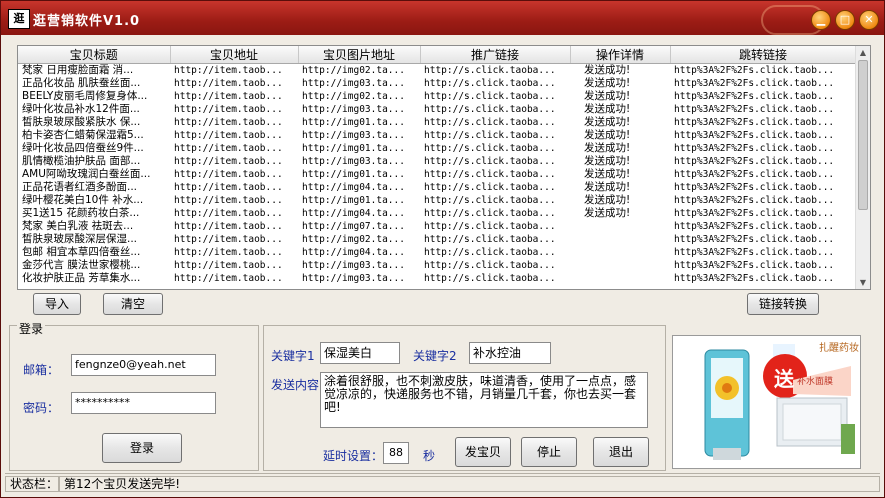 The height and width of the screenshot is (498, 885). What do you see at coordinates (142, 448) in the screenshot?
I see `login-button: 登录` at bounding box center [142, 448].